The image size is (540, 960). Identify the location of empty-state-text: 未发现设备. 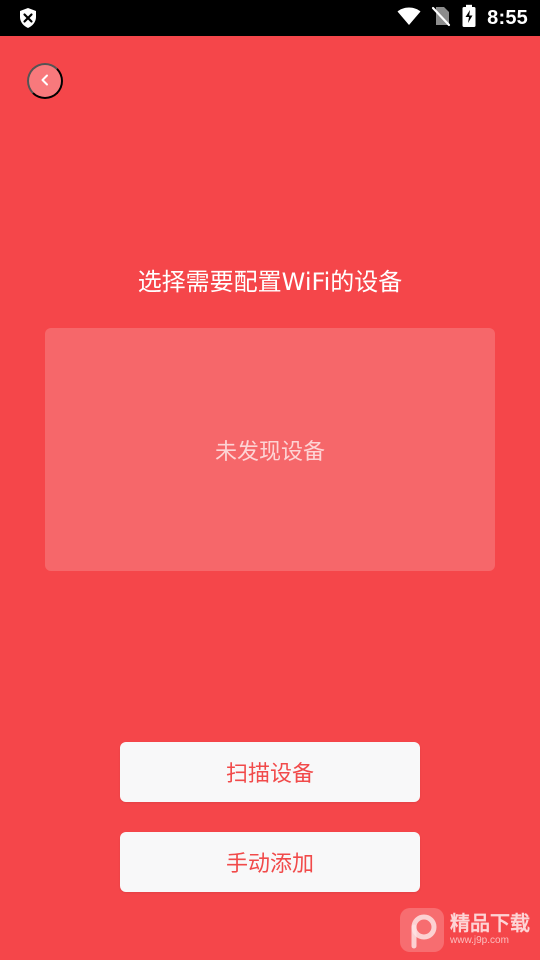
(269, 452).